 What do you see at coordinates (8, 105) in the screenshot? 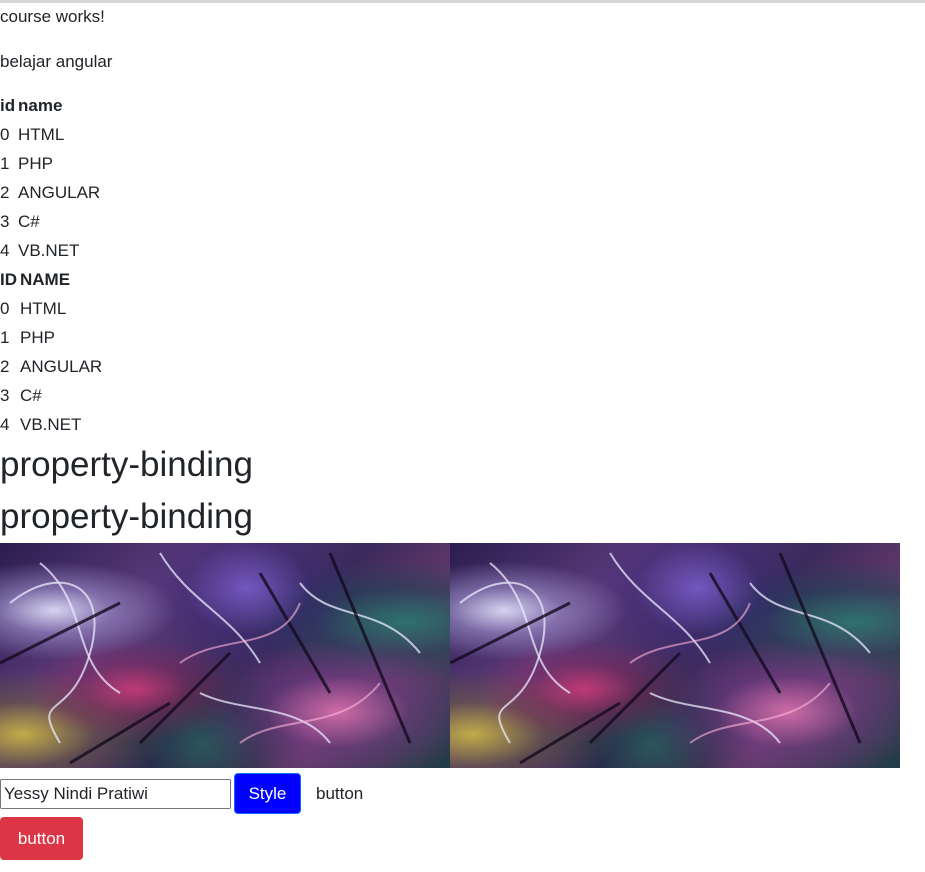
I see `header-id: id` at bounding box center [8, 105].